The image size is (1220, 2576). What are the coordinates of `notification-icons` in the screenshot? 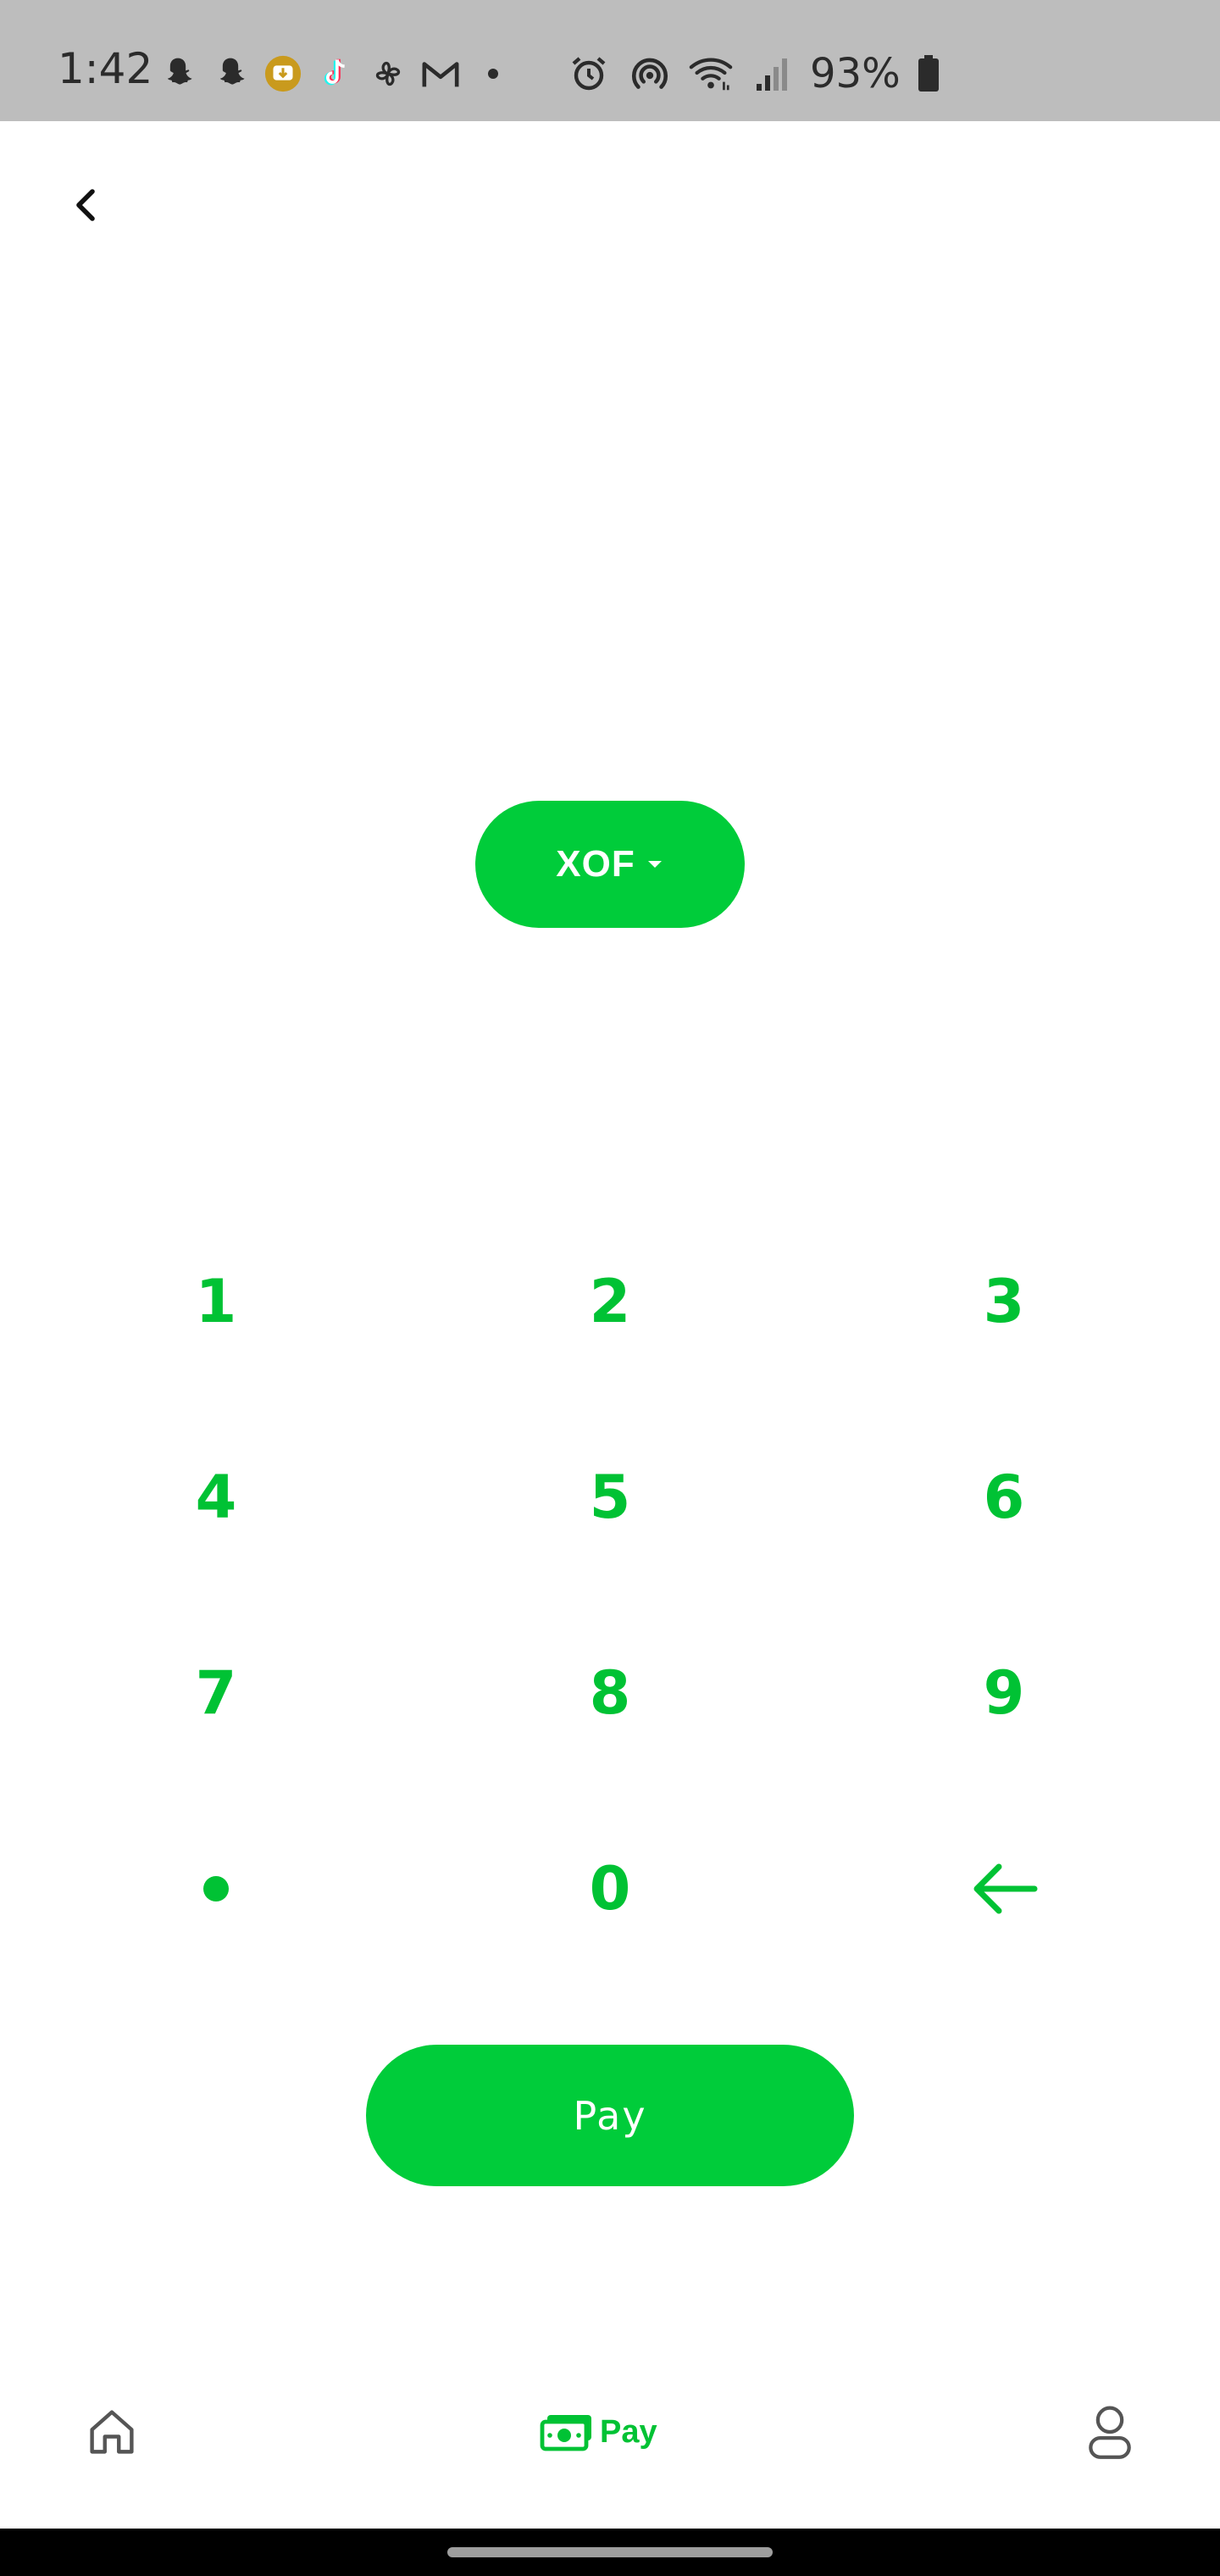 It's located at (335, 74).